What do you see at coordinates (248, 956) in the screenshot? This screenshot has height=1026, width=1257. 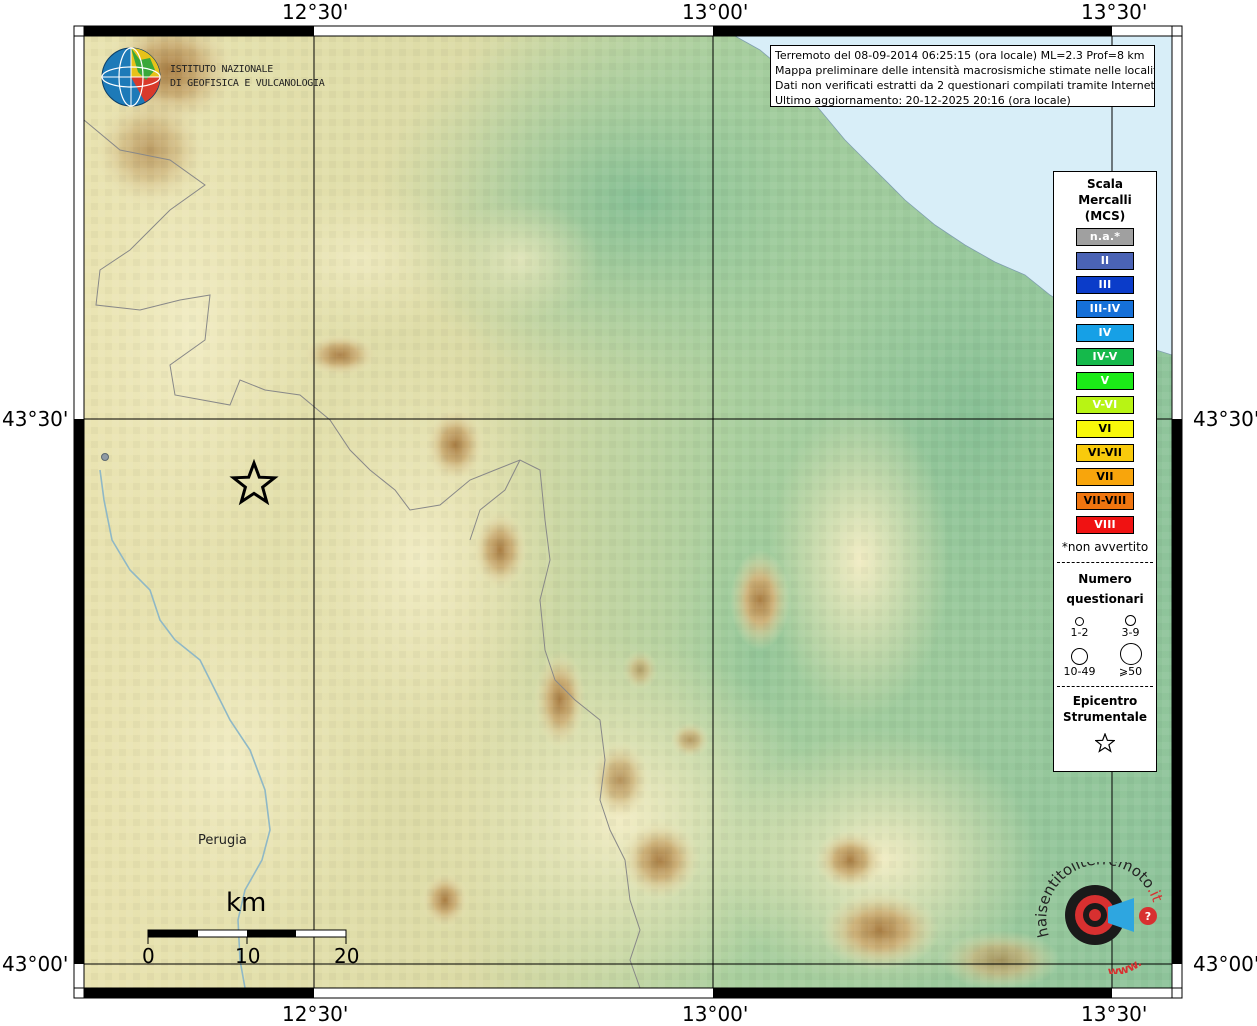 I see `scale-tick-10: 10` at bounding box center [248, 956].